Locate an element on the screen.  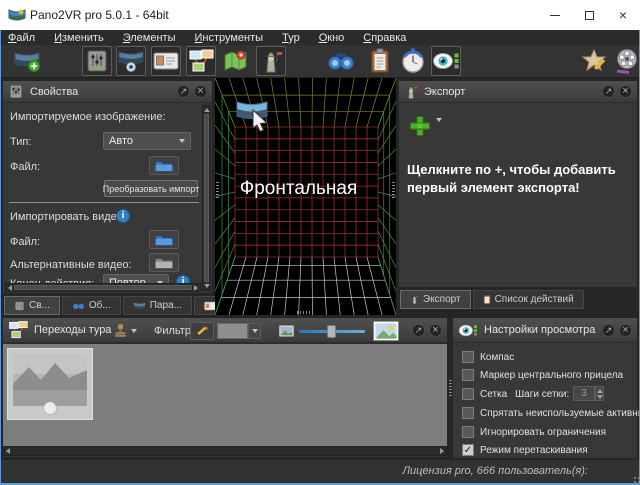
view-settings-header: Настройки просмотра is located at coordinates (545, 330).